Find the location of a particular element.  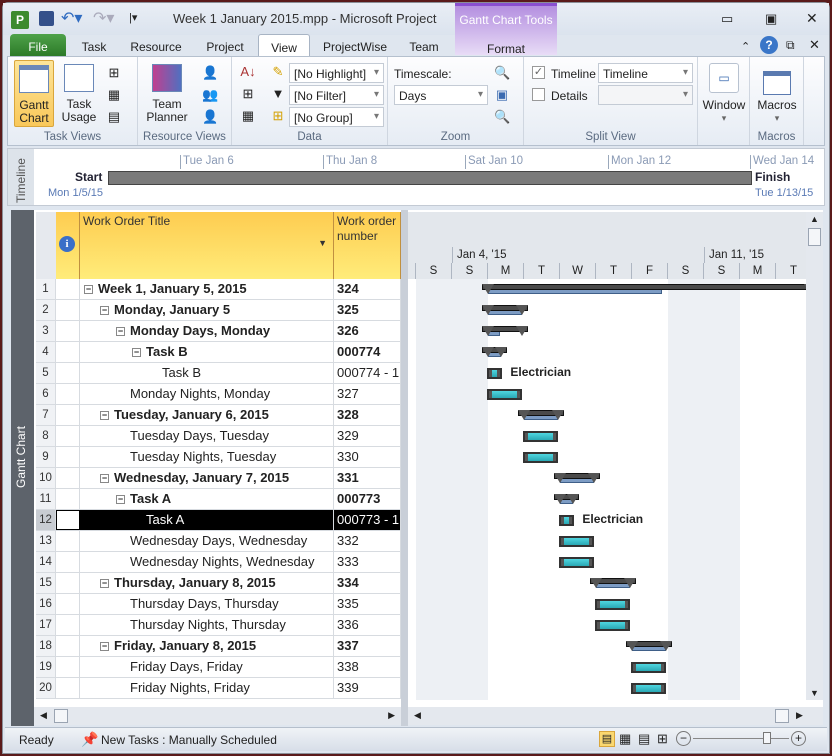

timeline-checkbox: ✓ is located at coordinates (538, 72).